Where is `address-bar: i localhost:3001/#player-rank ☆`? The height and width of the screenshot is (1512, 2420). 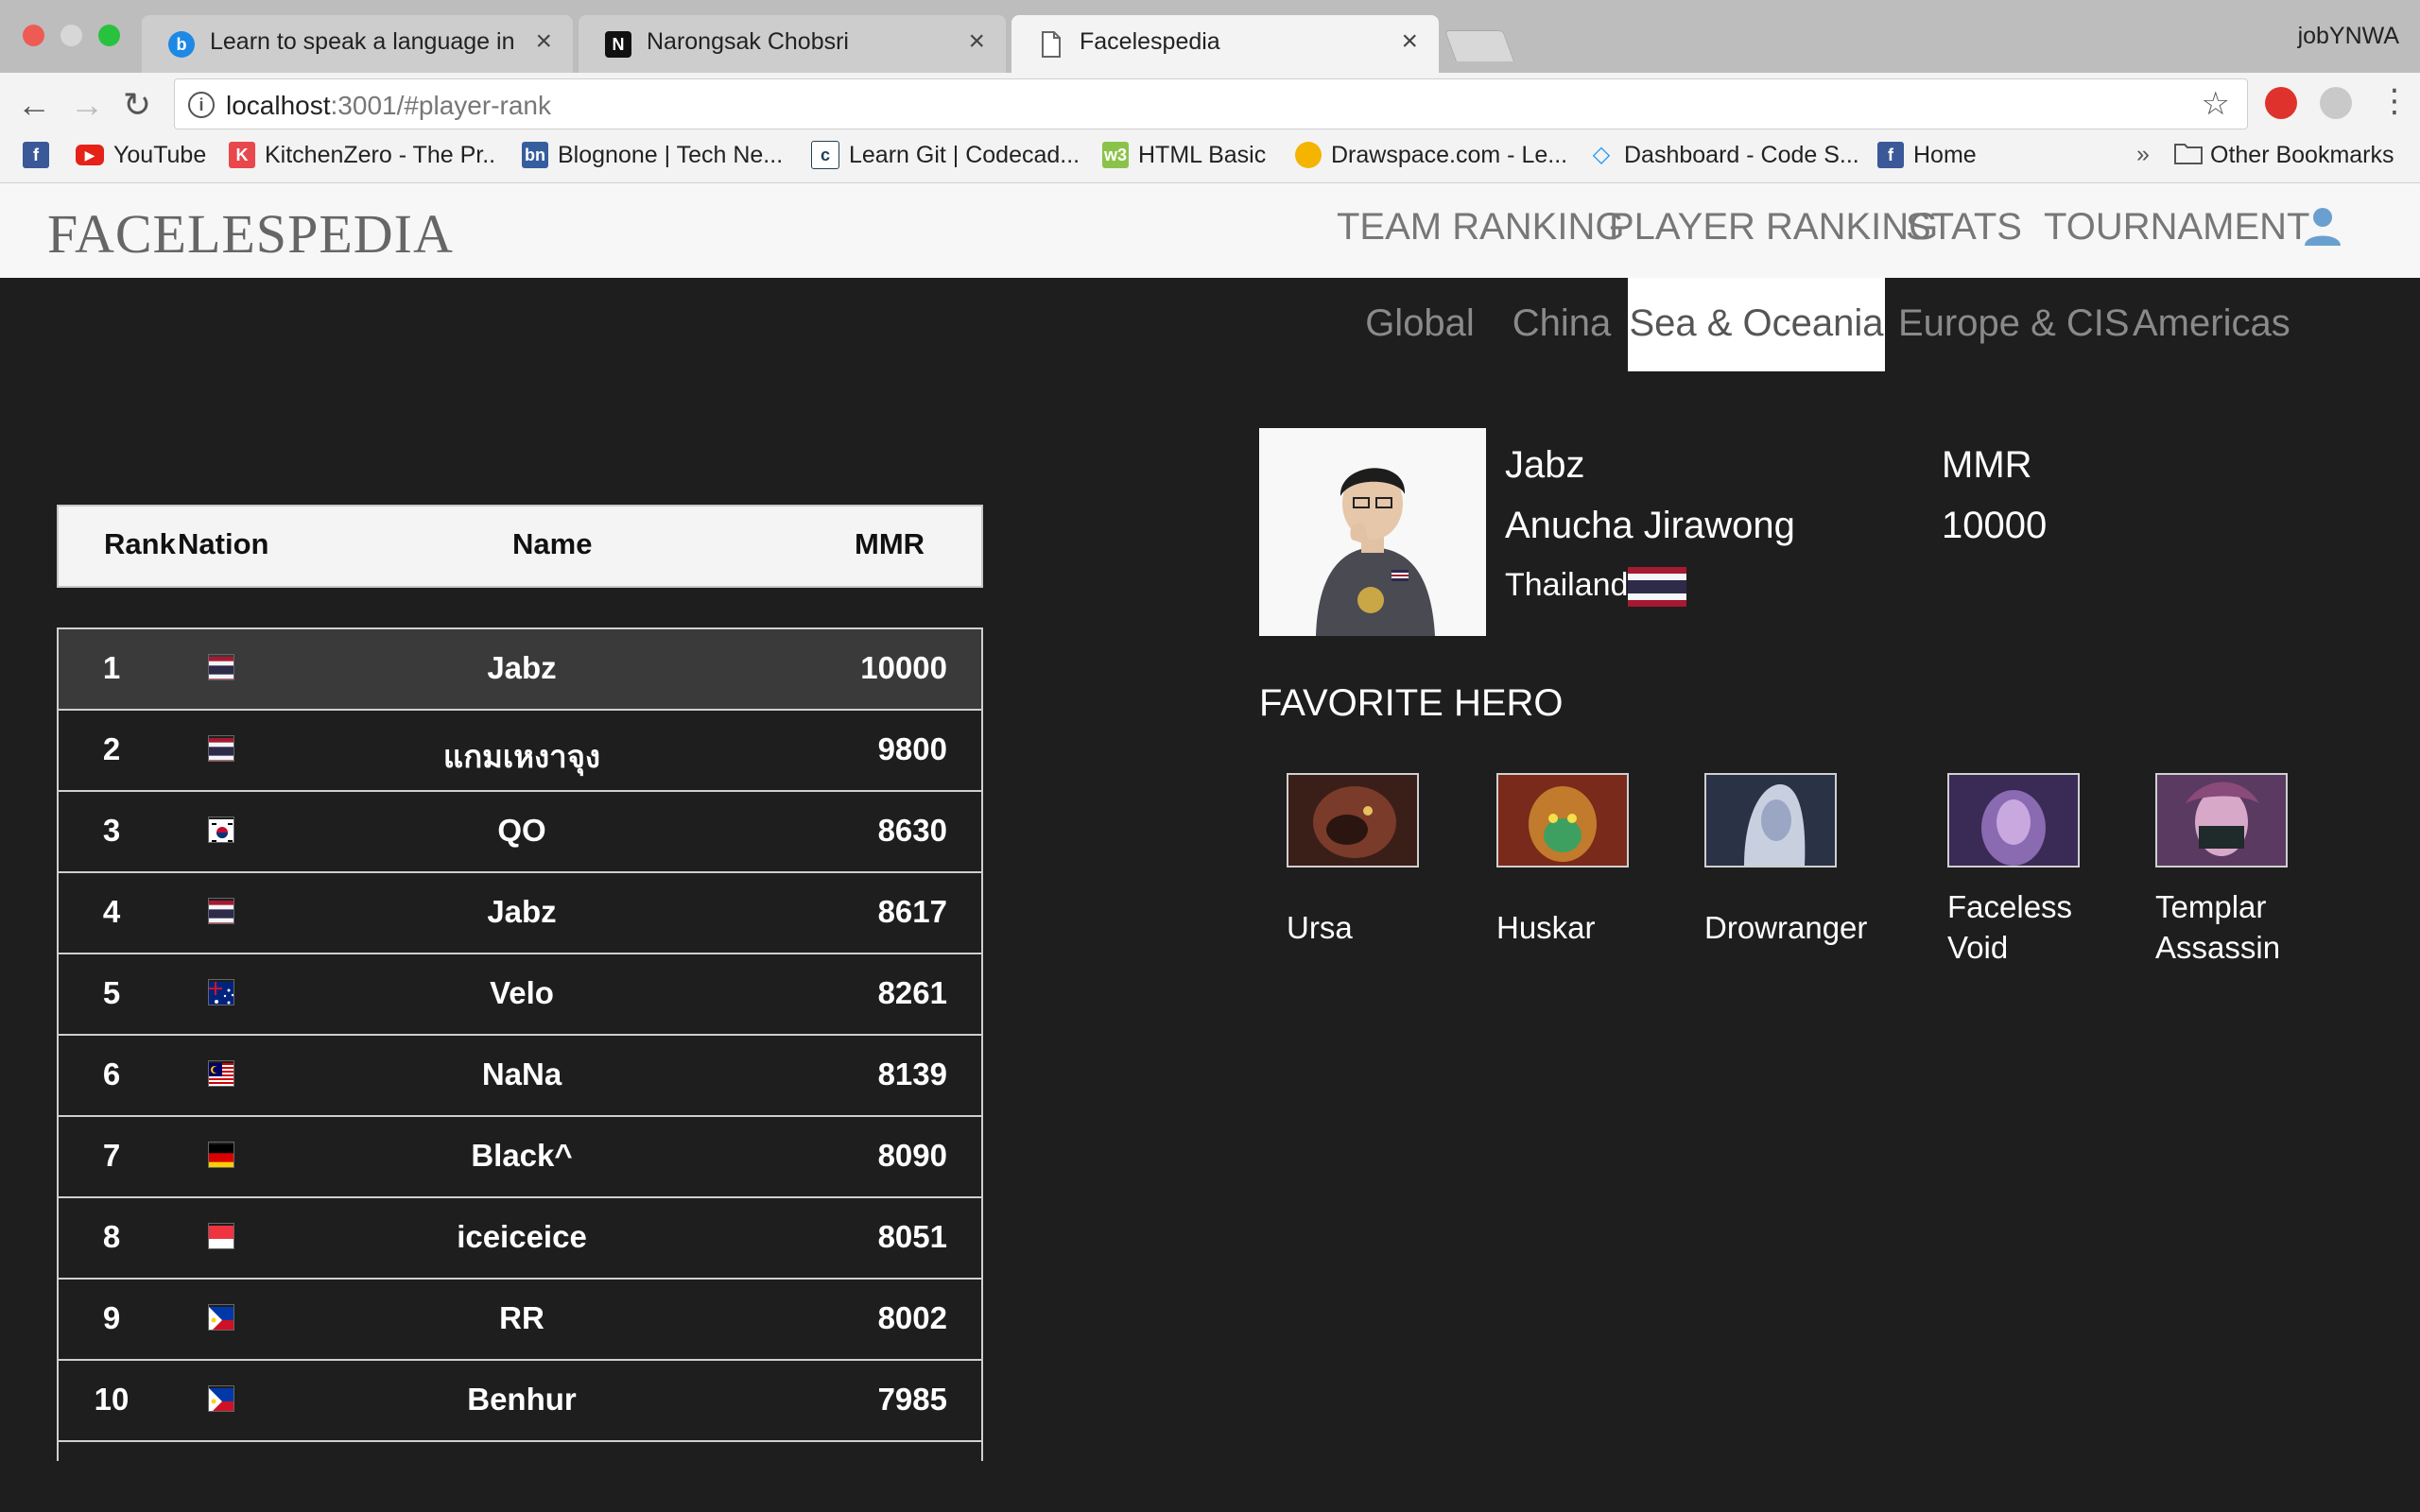 address-bar: i localhost:3001/#player-rank ☆ is located at coordinates (1211, 103).